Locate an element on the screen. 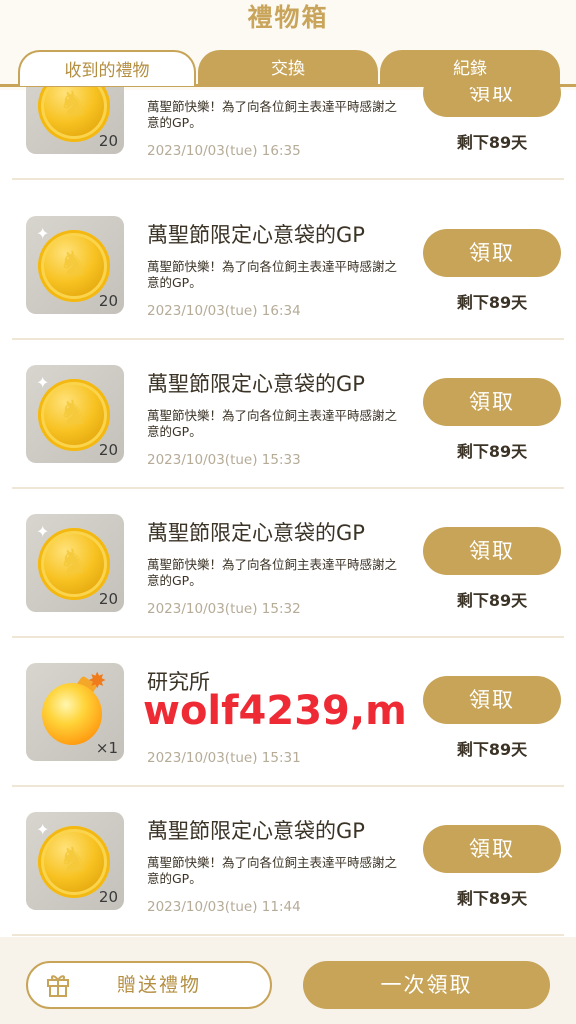 The width and height of the screenshot is (576, 1024). send-gift-label: 贈送禮物 is located at coordinates (158, 985).